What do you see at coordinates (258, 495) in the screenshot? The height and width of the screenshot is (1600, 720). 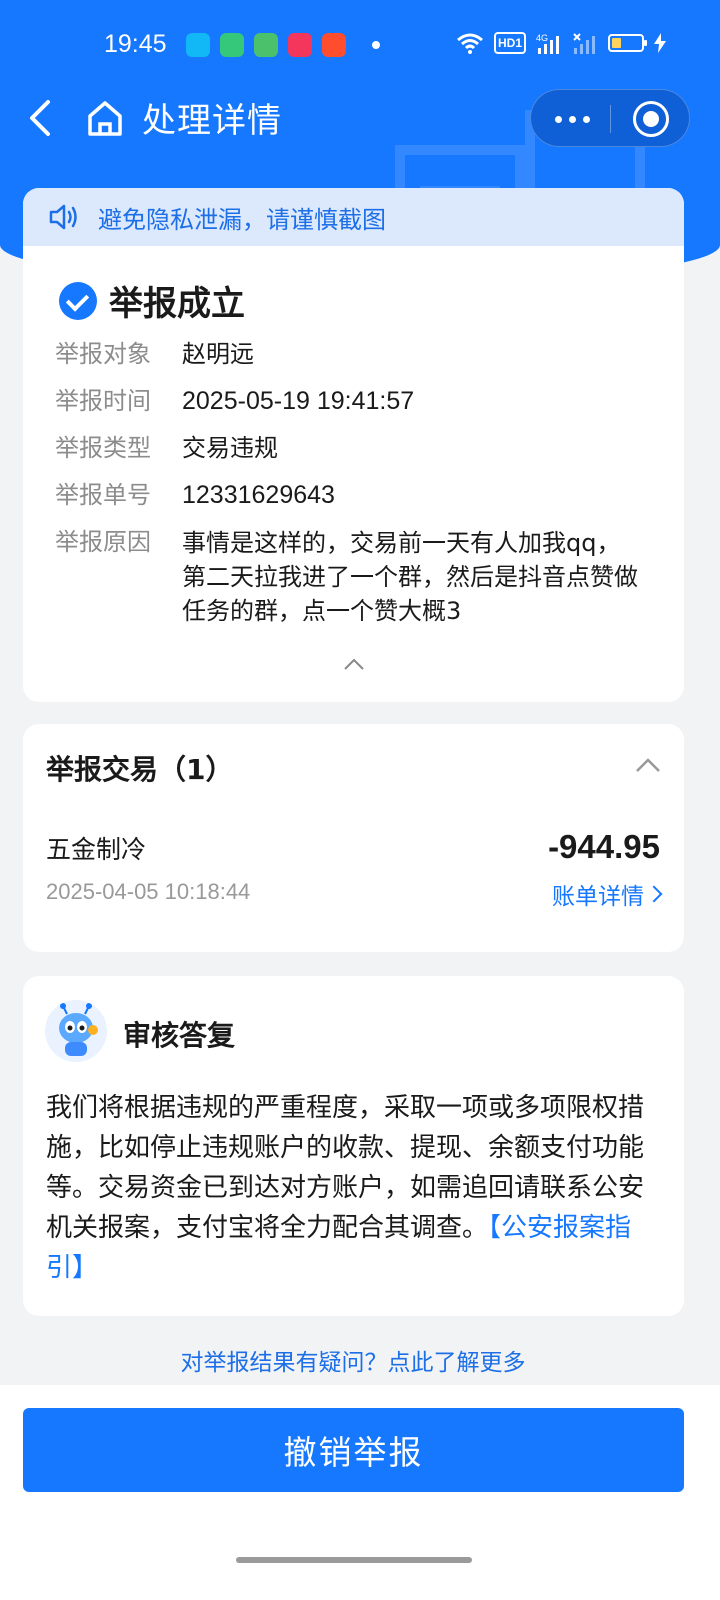 I see `info-value: 12331629643` at bounding box center [258, 495].